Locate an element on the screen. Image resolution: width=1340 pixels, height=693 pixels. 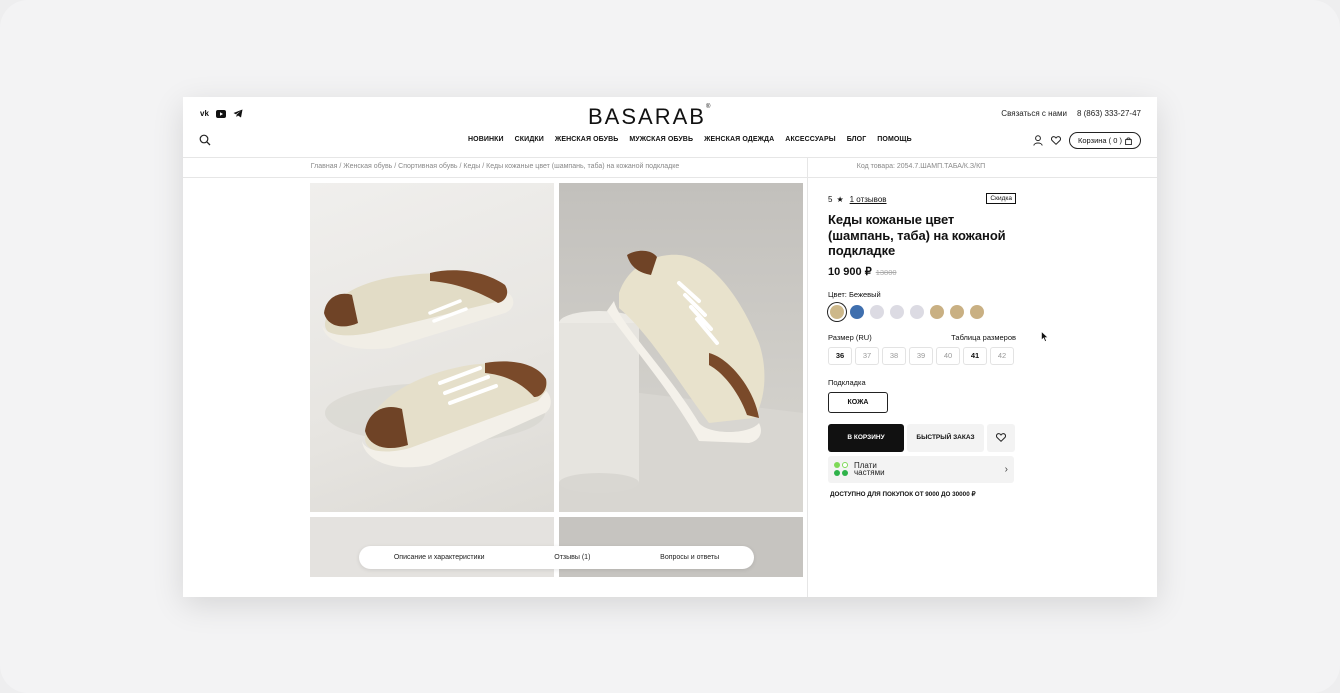
size-options: 36 37 38 39 40 41 42 is located at coordinates (922, 355).